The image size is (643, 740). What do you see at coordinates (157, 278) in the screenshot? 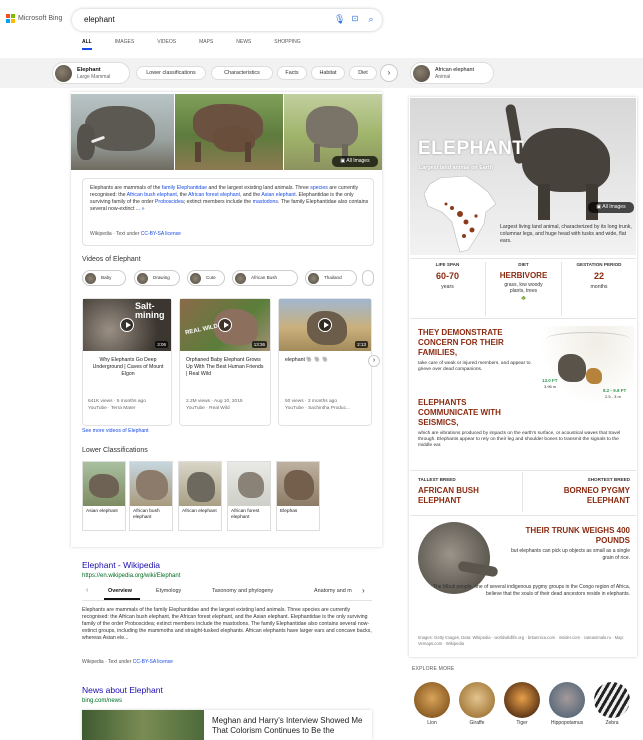
I see `video-chip-drawing: Drawing` at bounding box center [157, 278].